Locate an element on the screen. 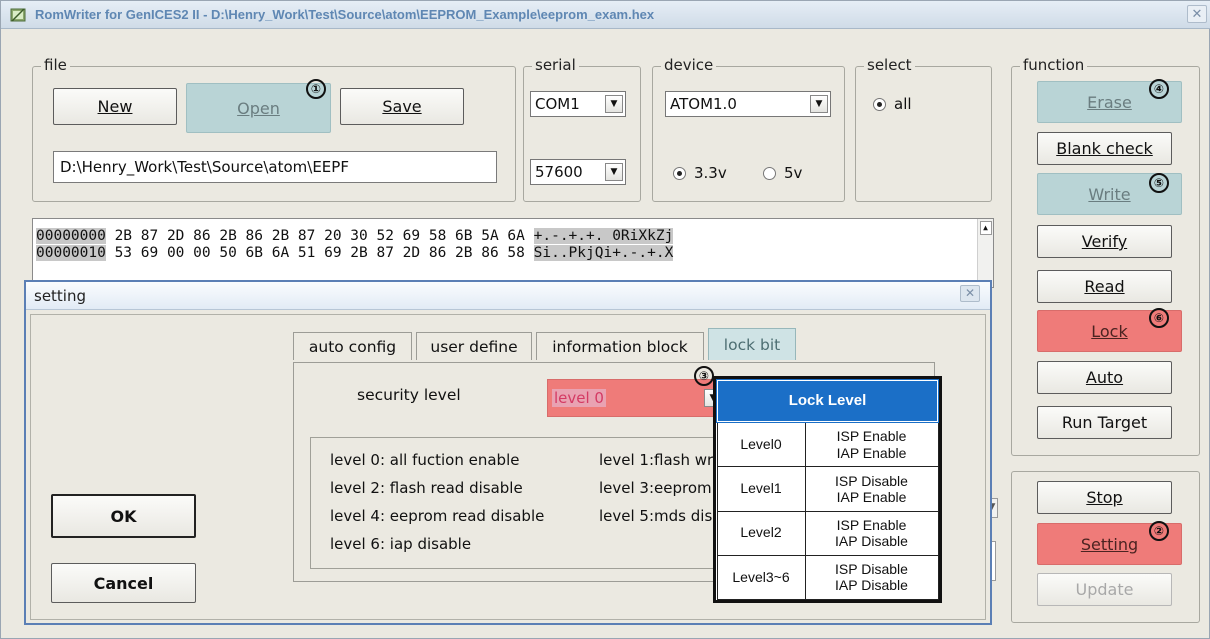  lock-level-name: Level1 is located at coordinates (761, 489).